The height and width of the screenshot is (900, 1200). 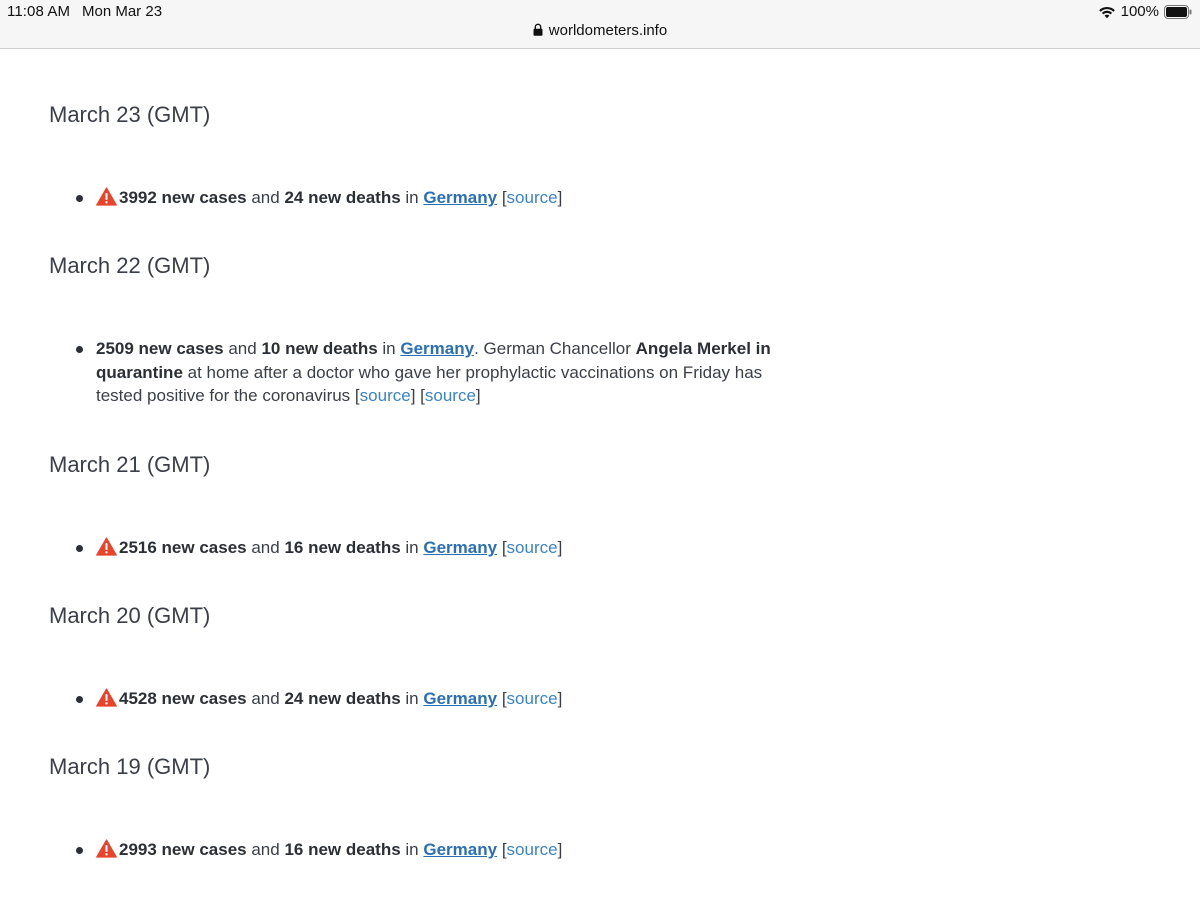 I want to click on day-section: March 22 (GMT), so click(x=409, y=266).